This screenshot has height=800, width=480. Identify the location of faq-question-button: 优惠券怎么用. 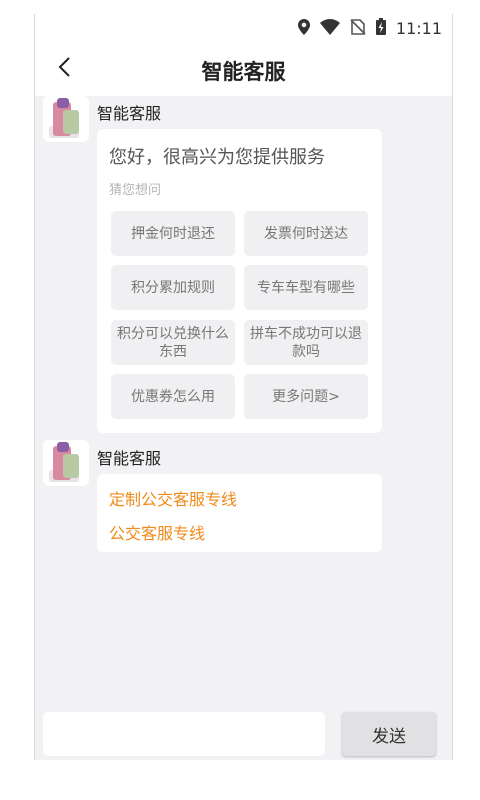
(173, 396).